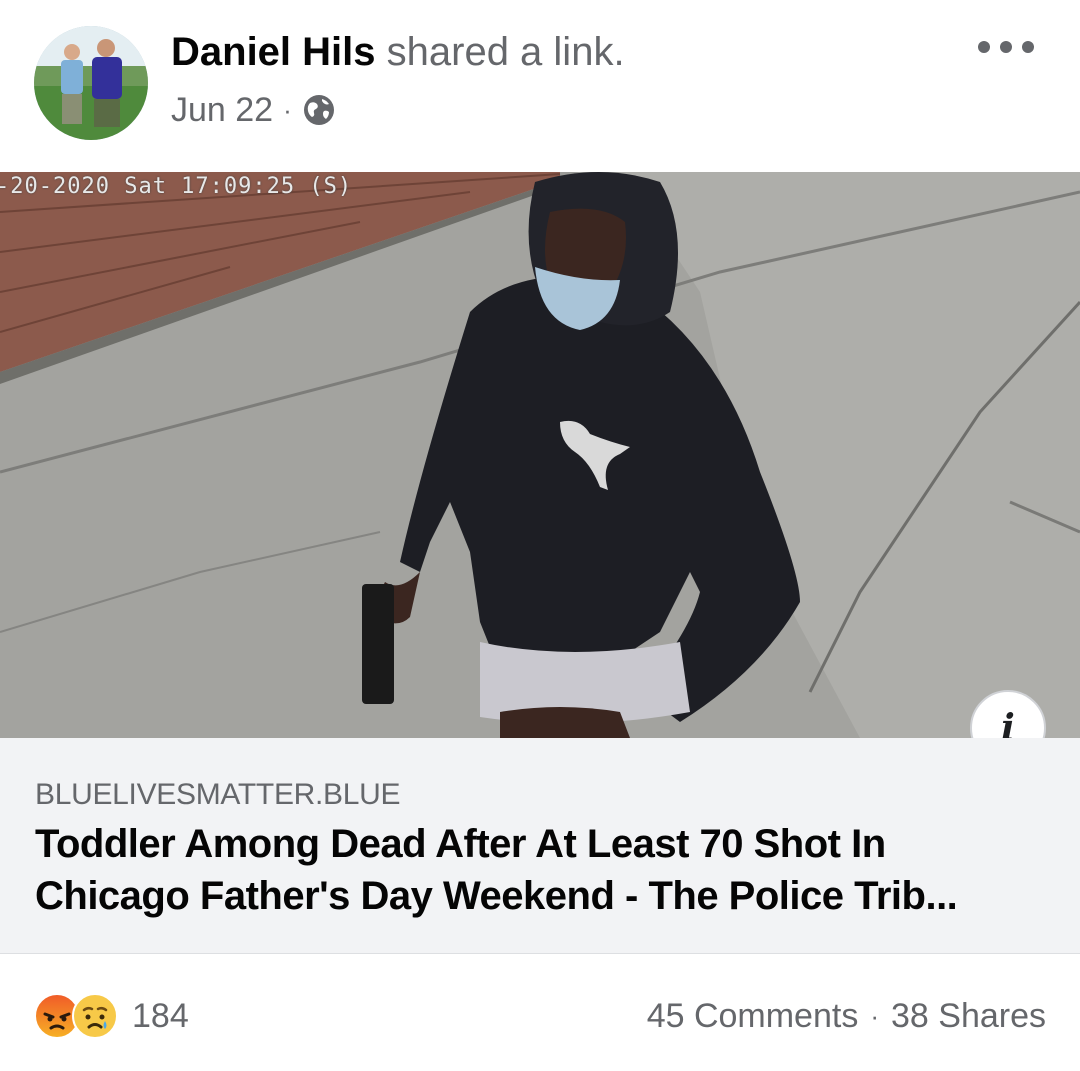 This screenshot has width=1080, height=1071. What do you see at coordinates (273, 52) in the screenshot?
I see `author-name: Daniel Hils` at bounding box center [273, 52].